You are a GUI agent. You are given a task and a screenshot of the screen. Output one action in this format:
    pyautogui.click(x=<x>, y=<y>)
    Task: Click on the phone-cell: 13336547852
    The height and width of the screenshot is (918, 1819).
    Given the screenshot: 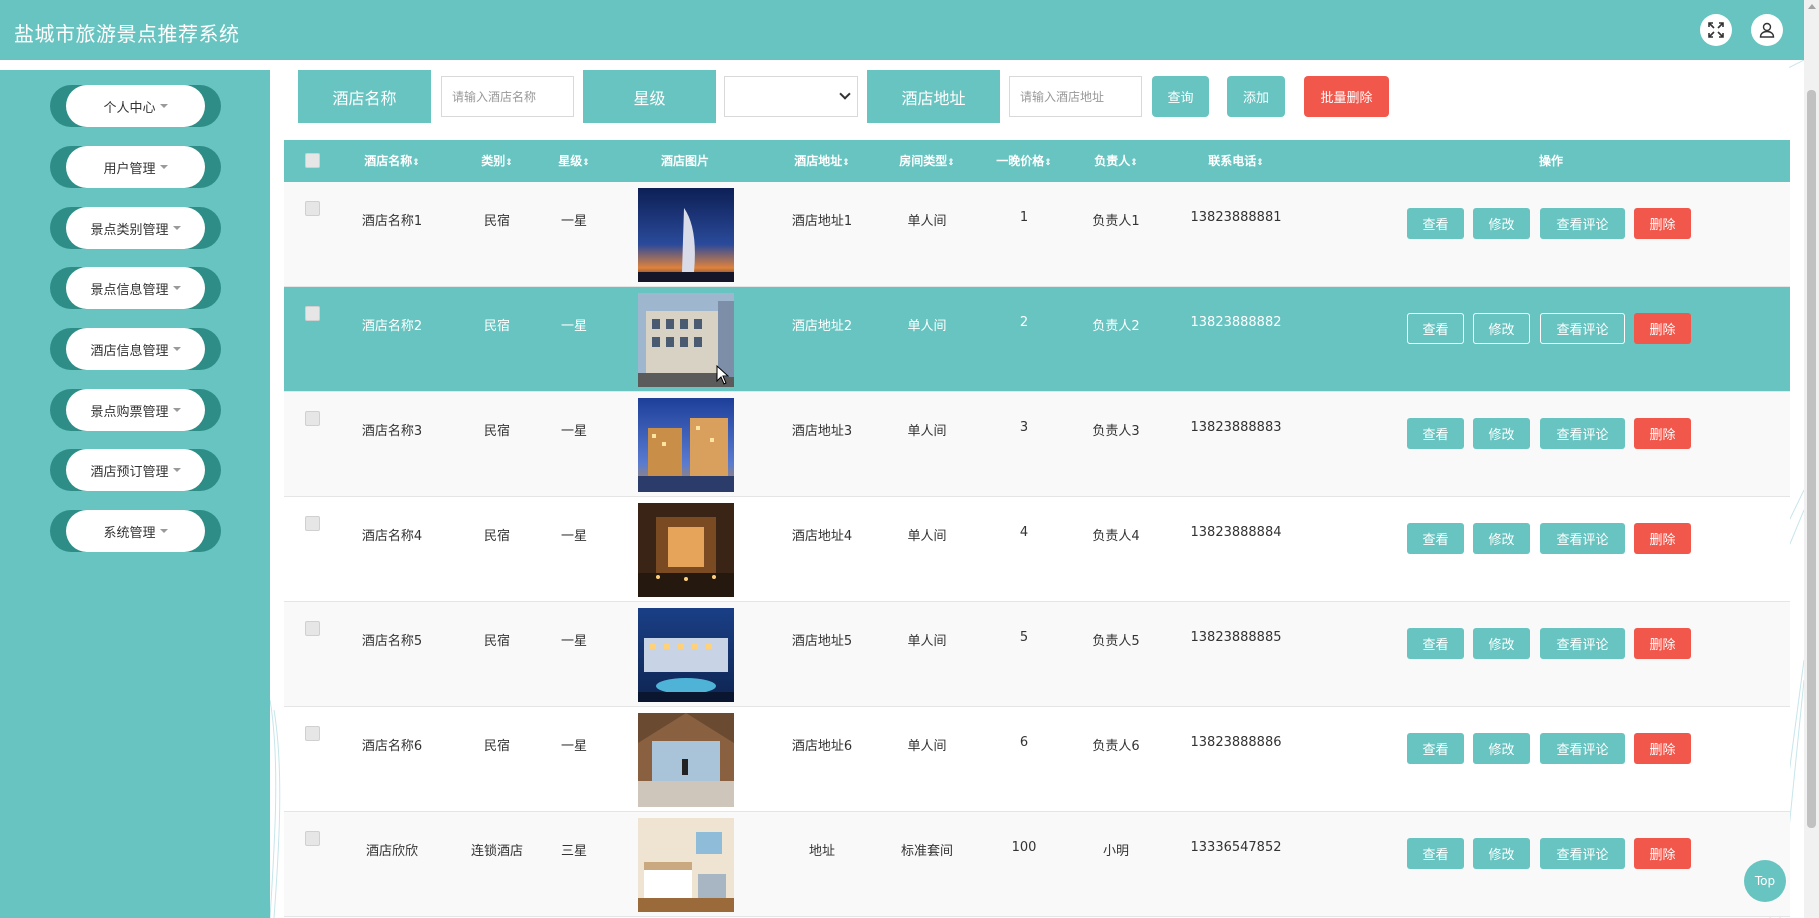 What is the action you would take?
    pyautogui.click(x=1236, y=847)
    